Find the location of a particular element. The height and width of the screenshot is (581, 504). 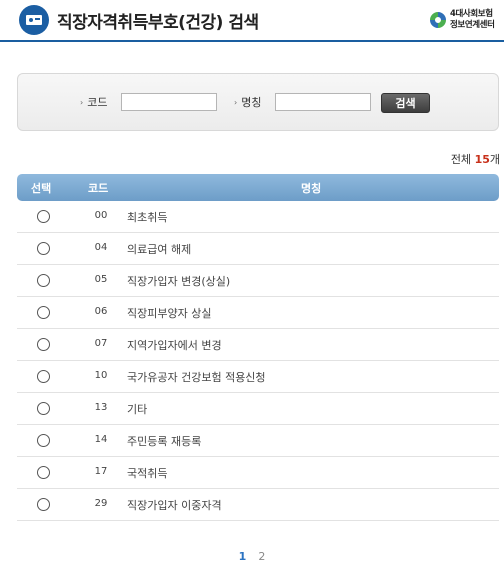

logo-mark-icon is located at coordinates (438, 20).